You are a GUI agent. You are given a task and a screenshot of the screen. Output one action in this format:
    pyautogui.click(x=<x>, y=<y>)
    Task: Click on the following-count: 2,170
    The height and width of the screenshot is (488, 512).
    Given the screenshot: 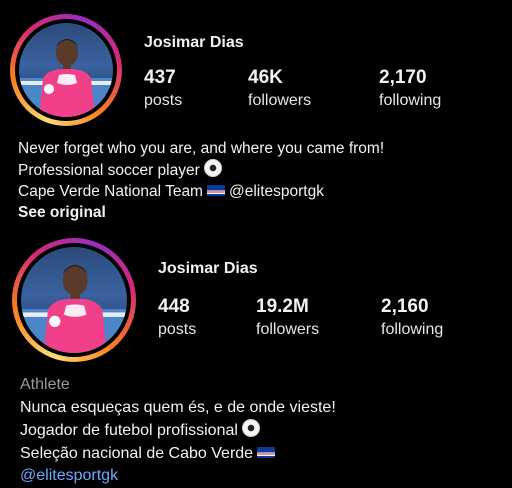 What is the action you would take?
    pyautogui.click(x=403, y=77)
    